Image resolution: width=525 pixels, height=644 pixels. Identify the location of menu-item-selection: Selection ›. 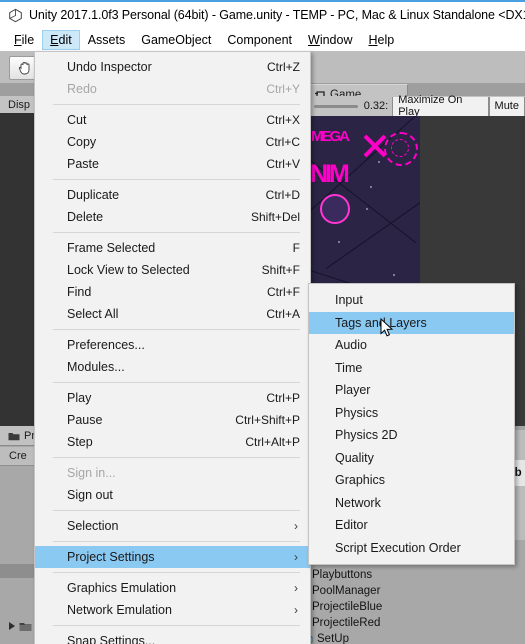
(172, 526).